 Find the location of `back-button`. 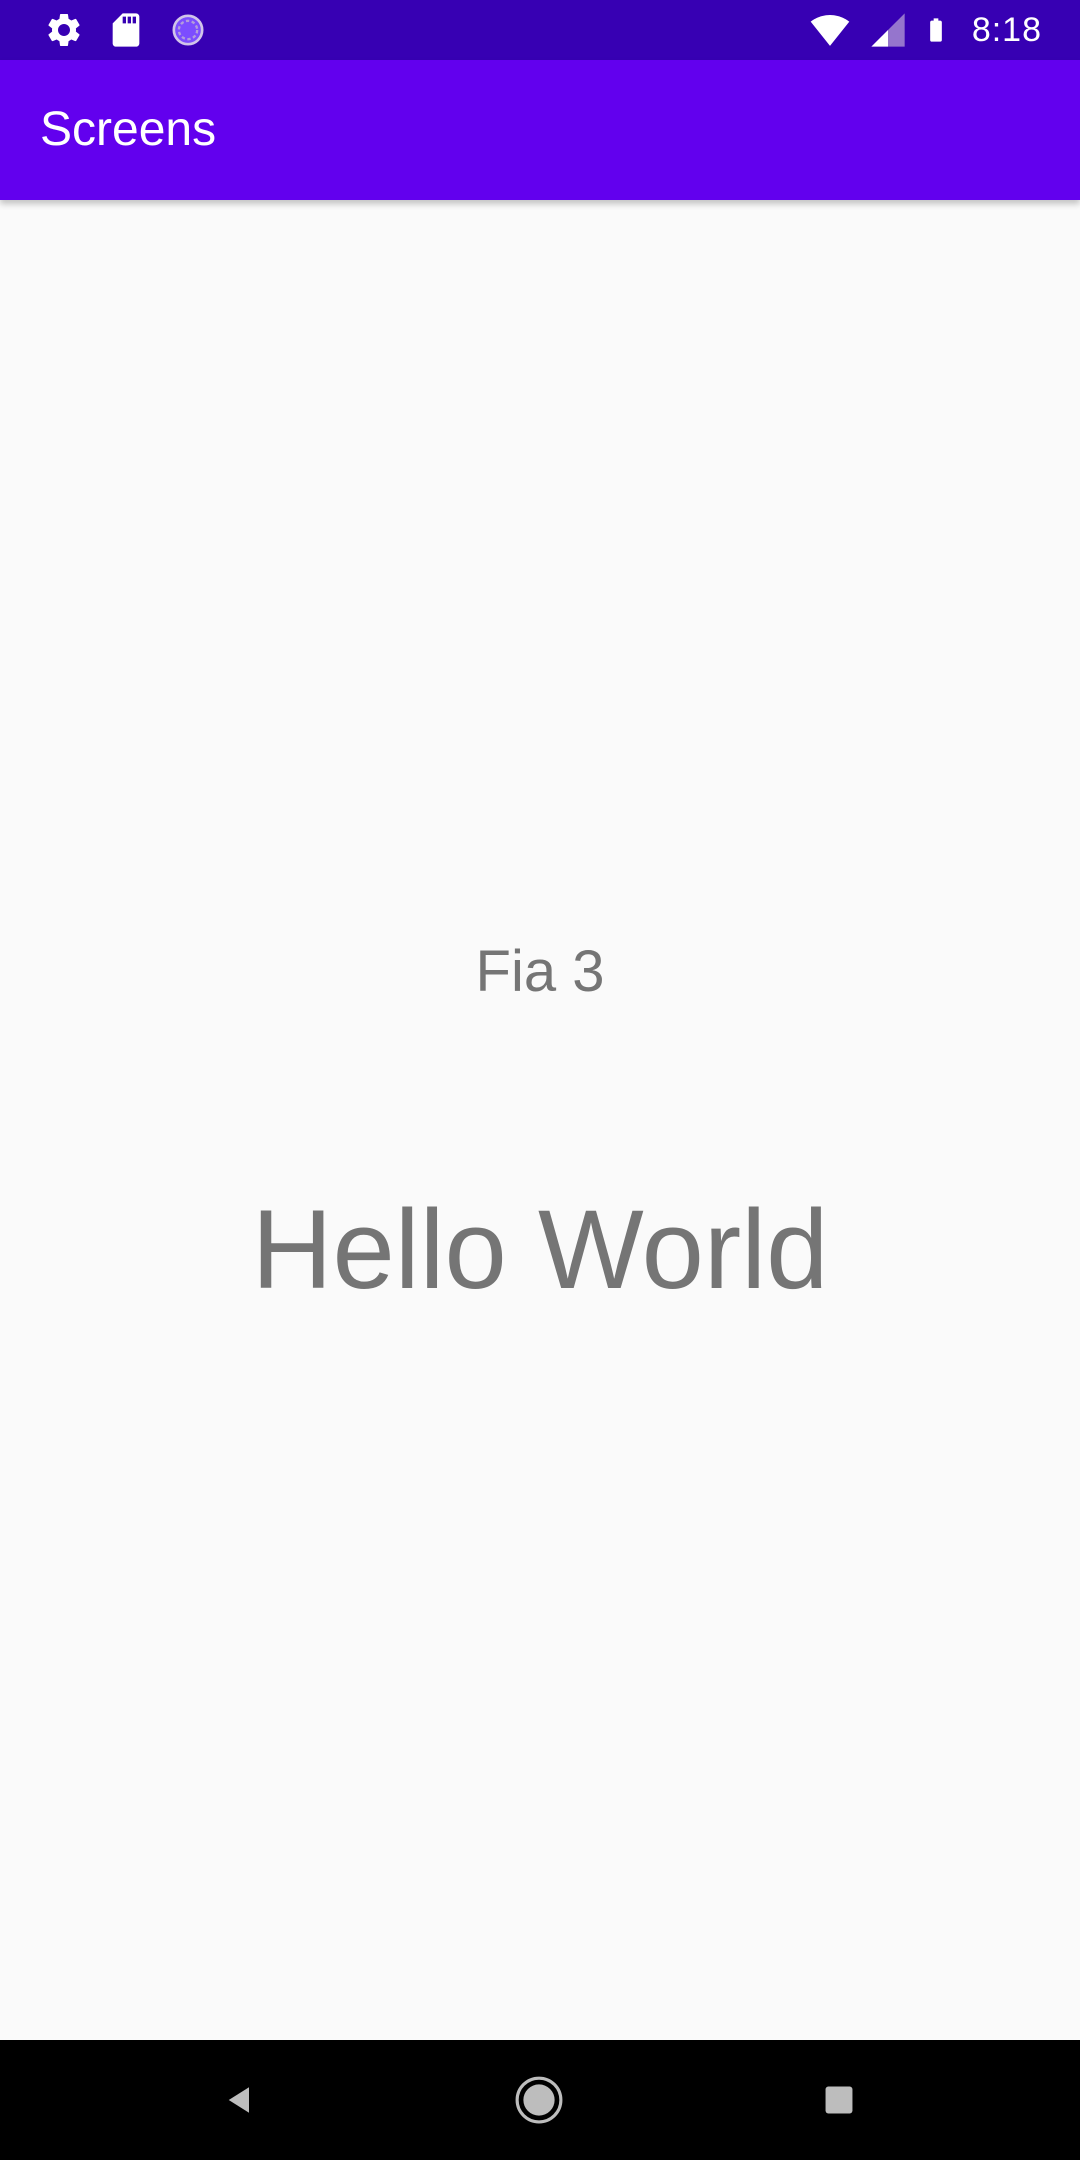

back-button is located at coordinates (240, 2100).